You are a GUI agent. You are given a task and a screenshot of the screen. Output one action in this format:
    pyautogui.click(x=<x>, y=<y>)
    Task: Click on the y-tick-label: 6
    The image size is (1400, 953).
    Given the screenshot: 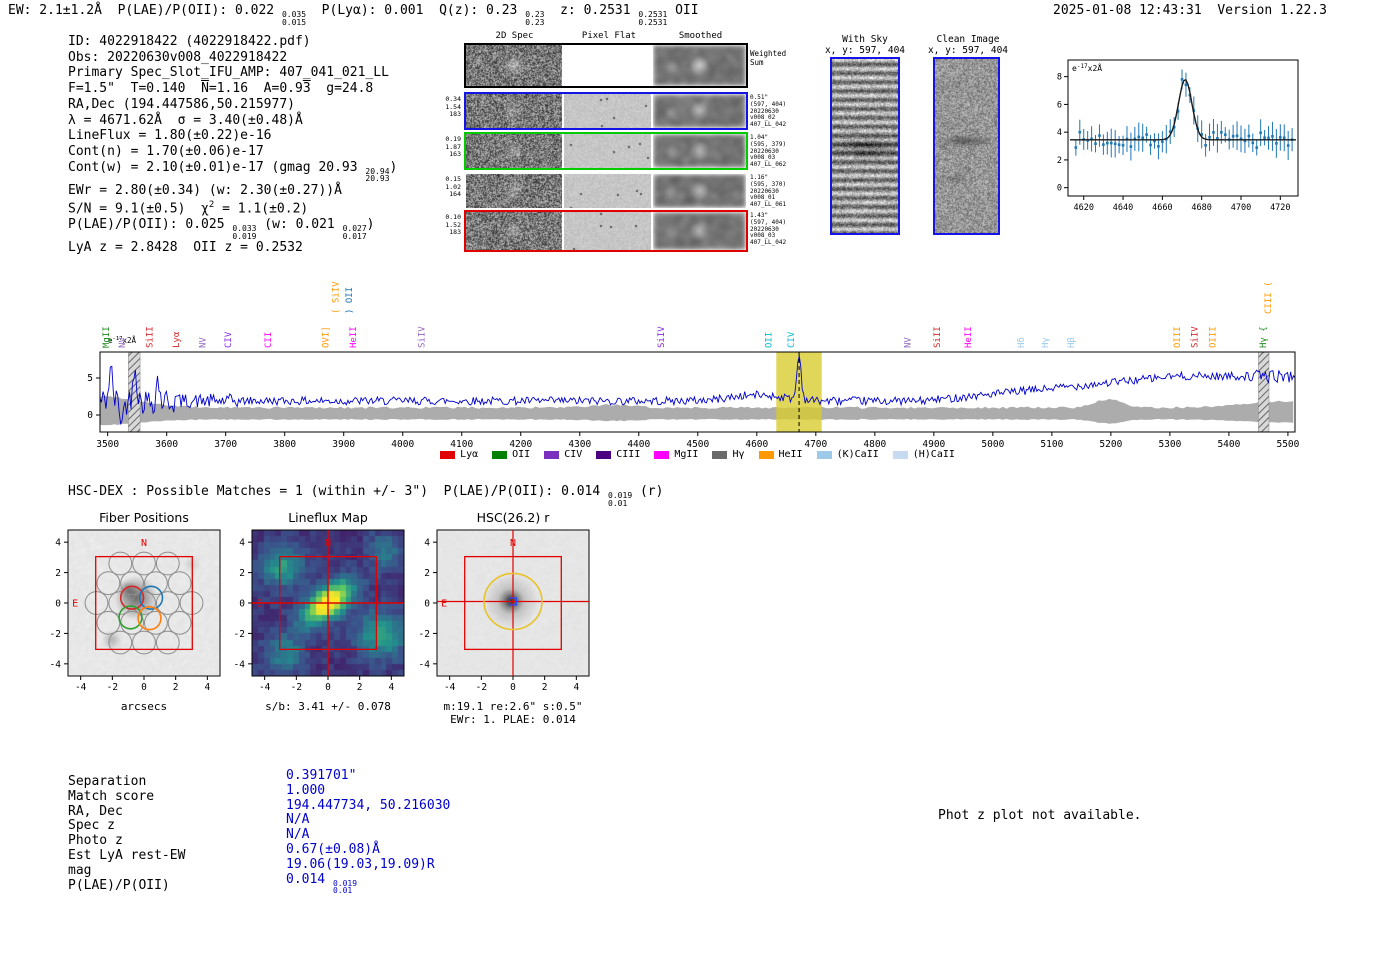 What is the action you would take?
    pyautogui.click(x=1059, y=105)
    